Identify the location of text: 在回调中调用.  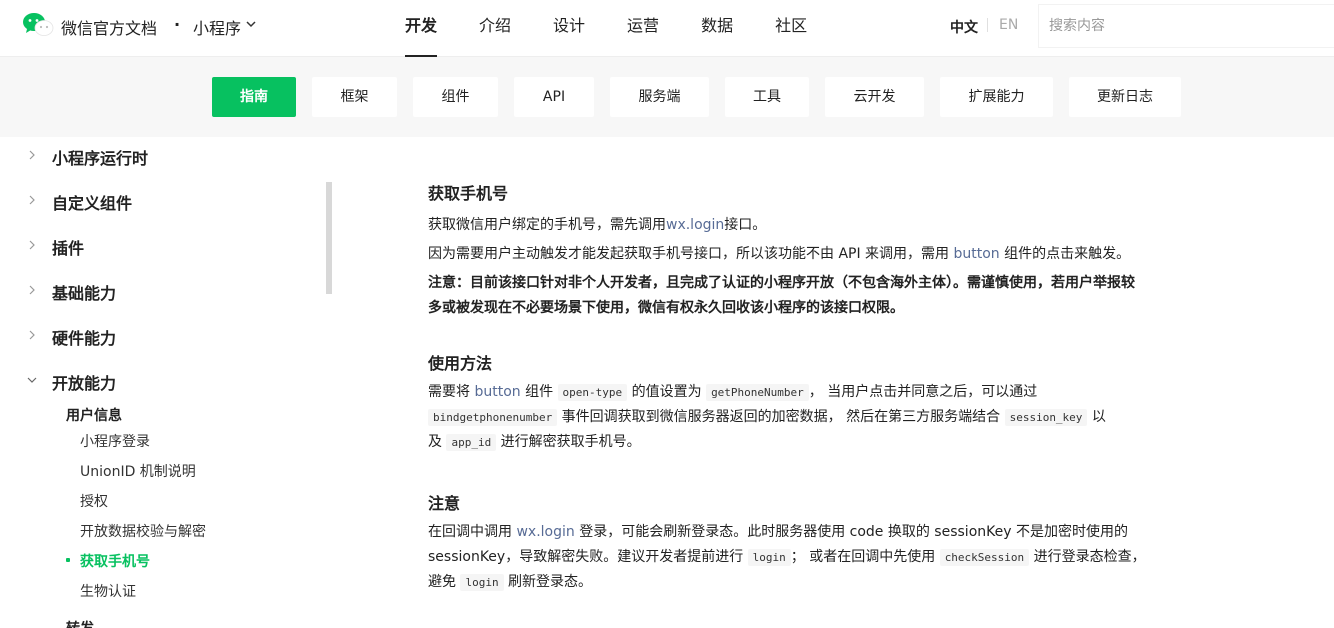
(472, 532).